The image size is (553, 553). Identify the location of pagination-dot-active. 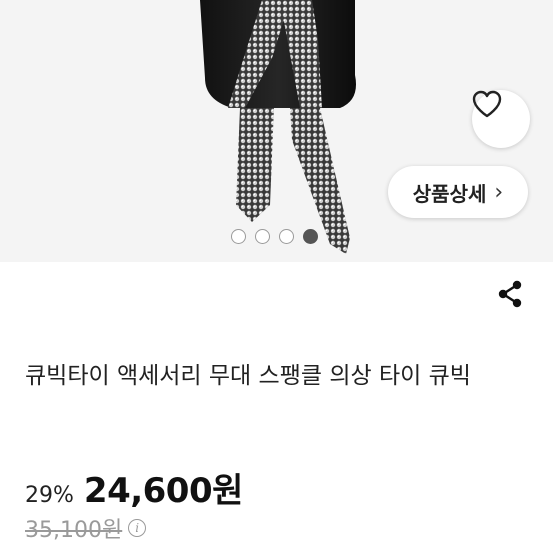
(310, 236).